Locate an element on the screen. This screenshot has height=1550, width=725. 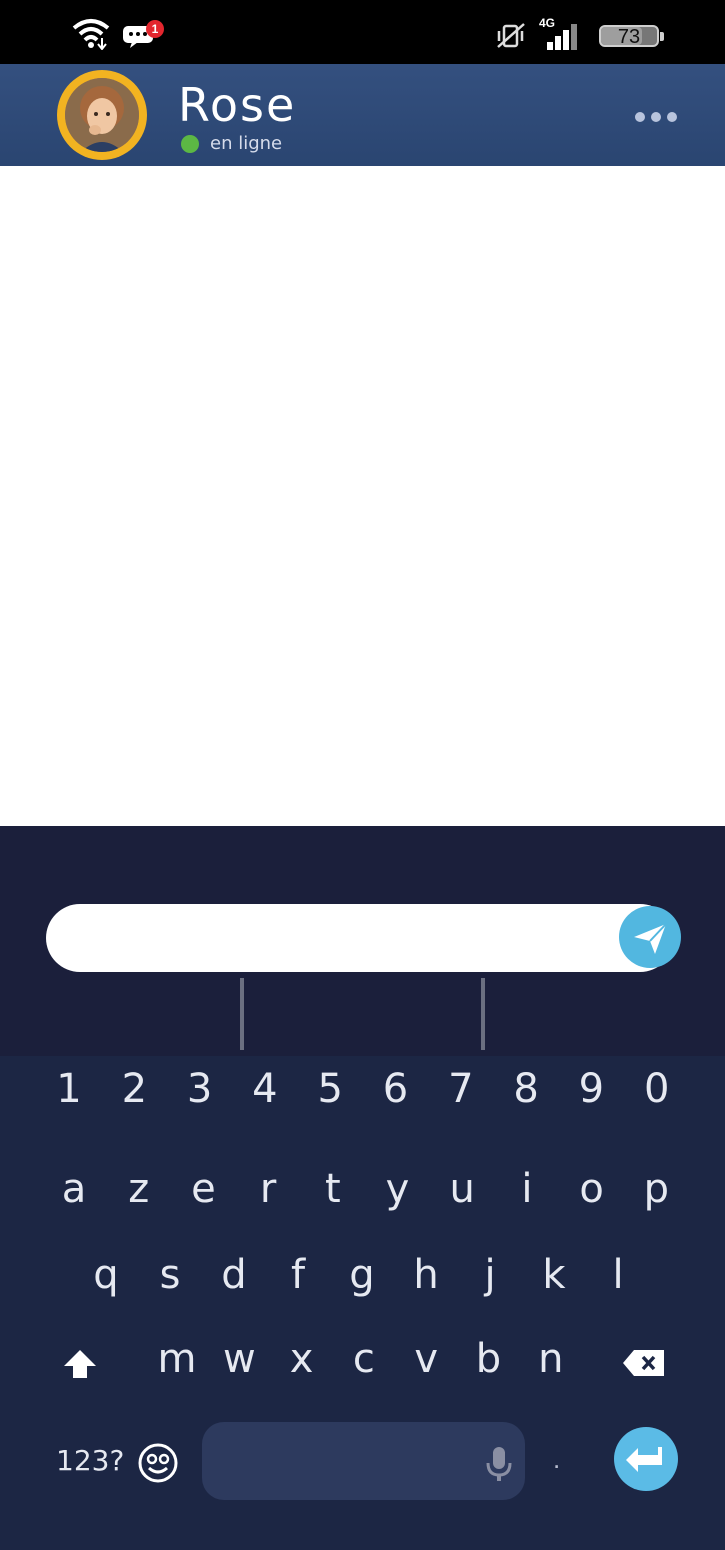
presence-indicator is located at coordinates (190, 144).